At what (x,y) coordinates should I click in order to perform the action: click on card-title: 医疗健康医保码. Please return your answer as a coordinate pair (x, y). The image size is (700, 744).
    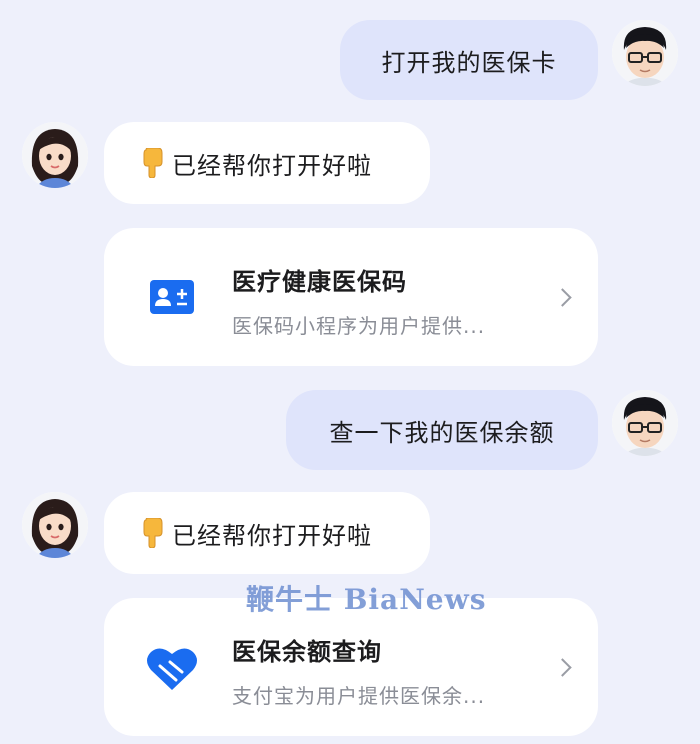
    Looking at the image, I should click on (319, 282).